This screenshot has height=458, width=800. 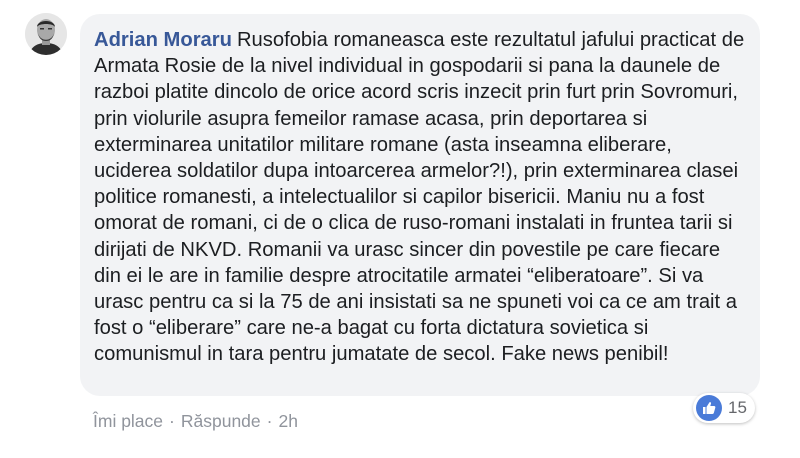 What do you see at coordinates (221, 421) in the screenshot?
I see `reply-link: Răspunde` at bounding box center [221, 421].